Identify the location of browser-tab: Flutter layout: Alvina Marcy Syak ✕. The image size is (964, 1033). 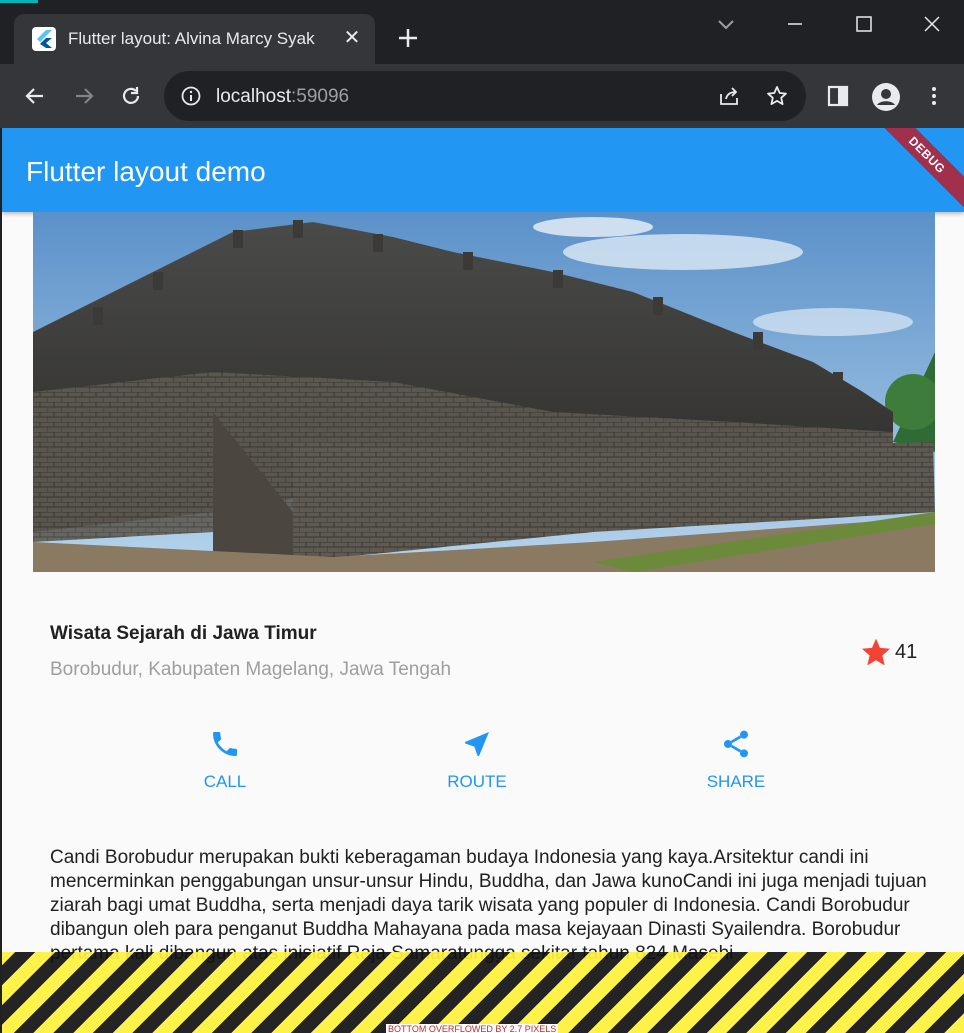
(194, 39).